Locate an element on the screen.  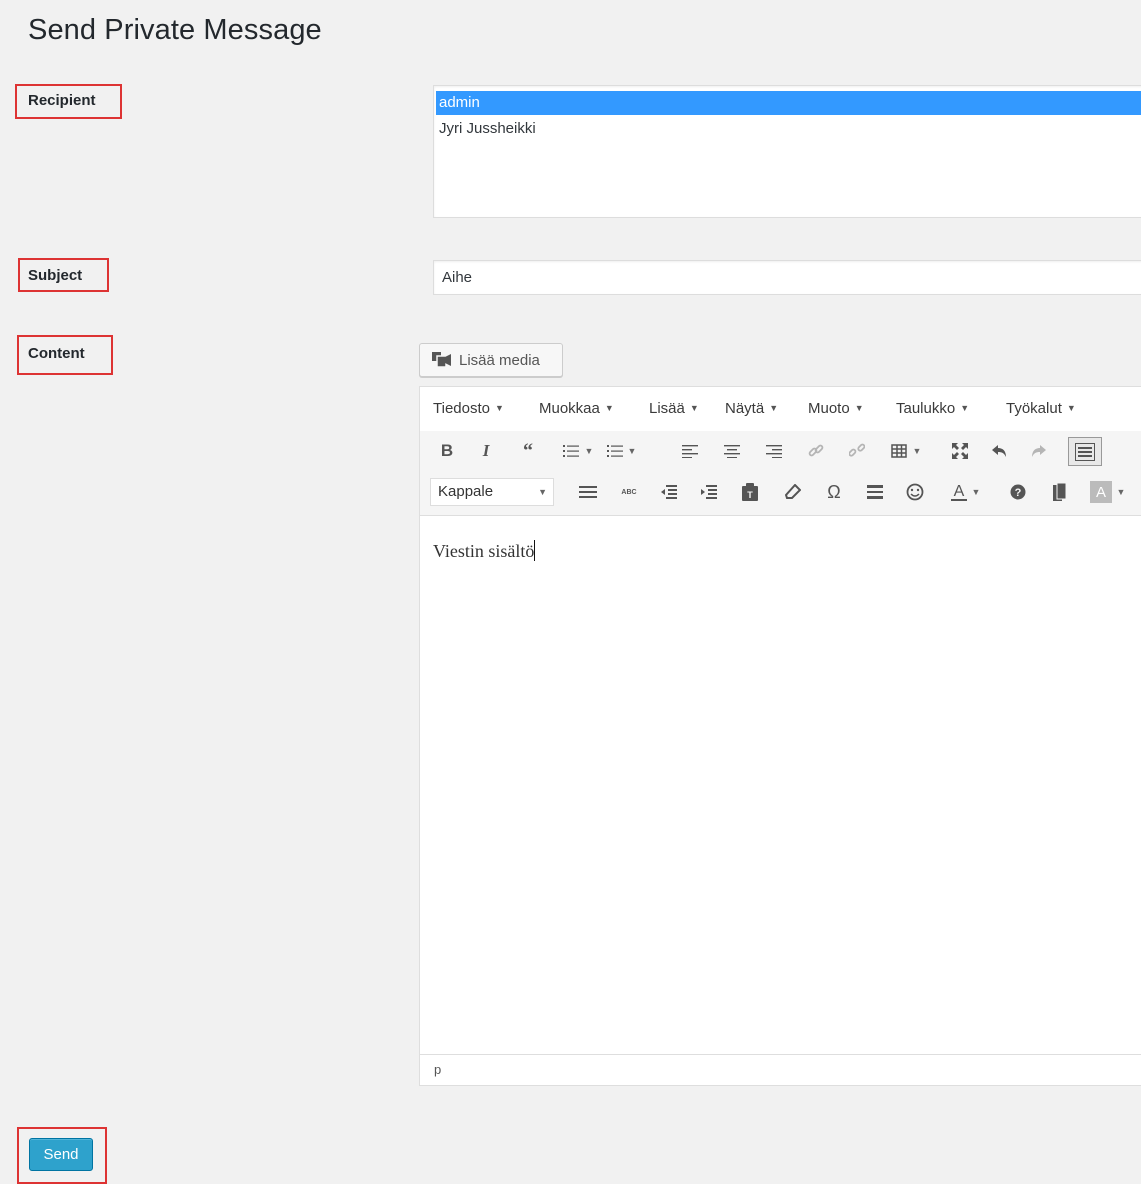
special-character-icon: Ω is located at coordinates (834, 492).